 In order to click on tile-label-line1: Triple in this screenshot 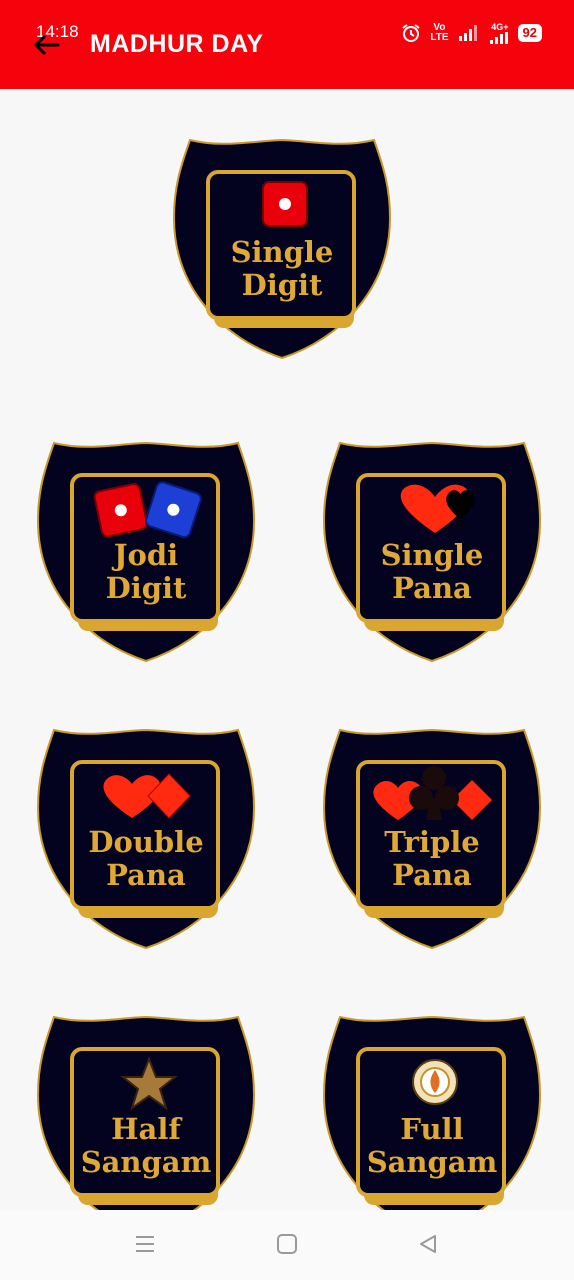, I will do `click(432, 842)`.